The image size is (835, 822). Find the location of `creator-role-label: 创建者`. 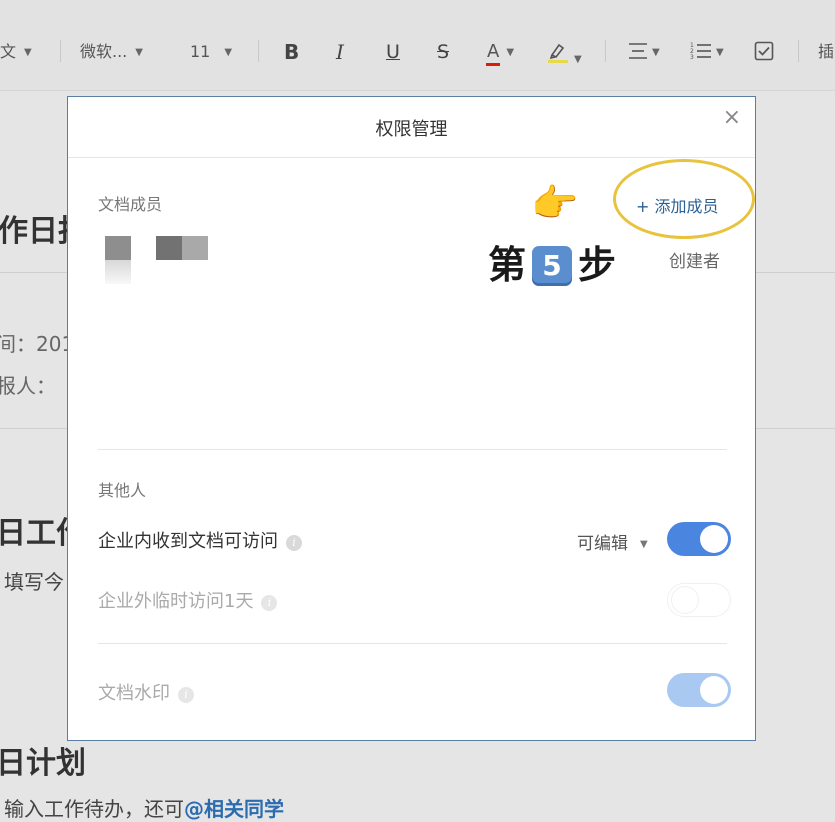

creator-role-label: 创建者 is located at coordinates (694, 262).